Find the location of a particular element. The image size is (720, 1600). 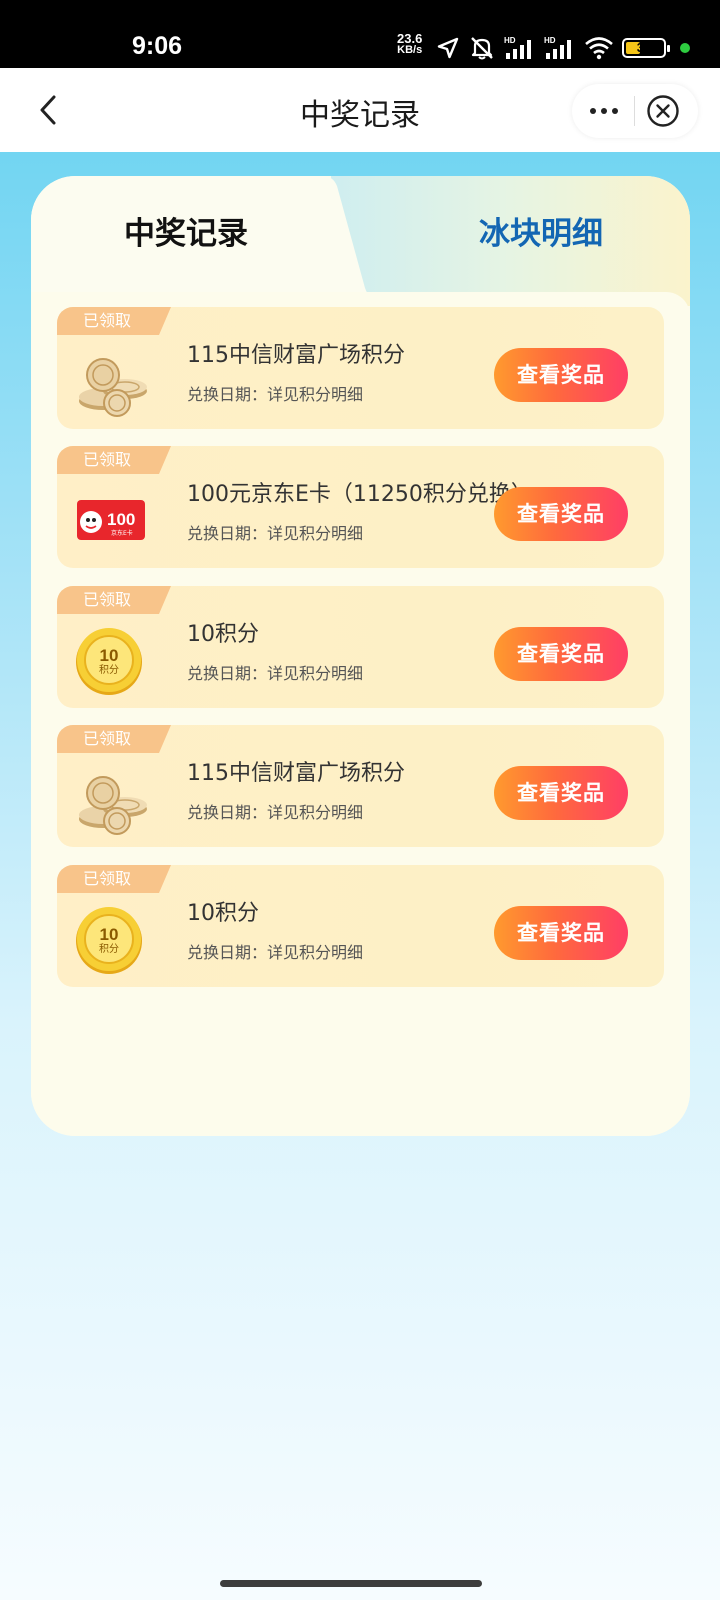

mute-bell-icon is located at coordinates (482, 48).